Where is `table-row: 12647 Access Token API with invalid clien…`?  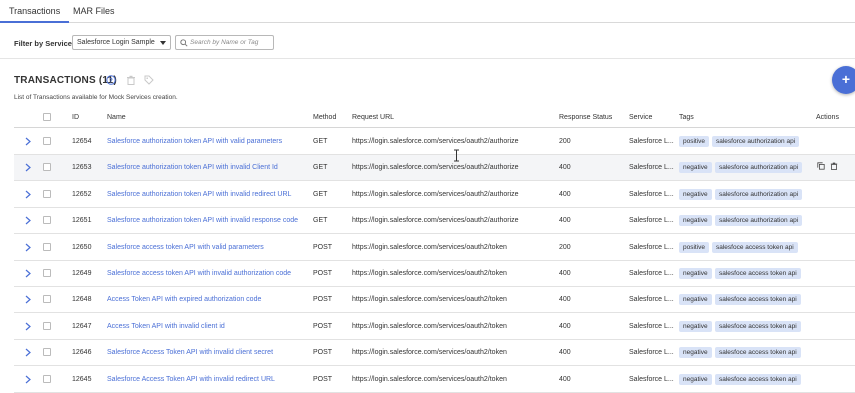 table-row: 12647 Access Token API with invalid clien… is located at coordinates (434, 326).